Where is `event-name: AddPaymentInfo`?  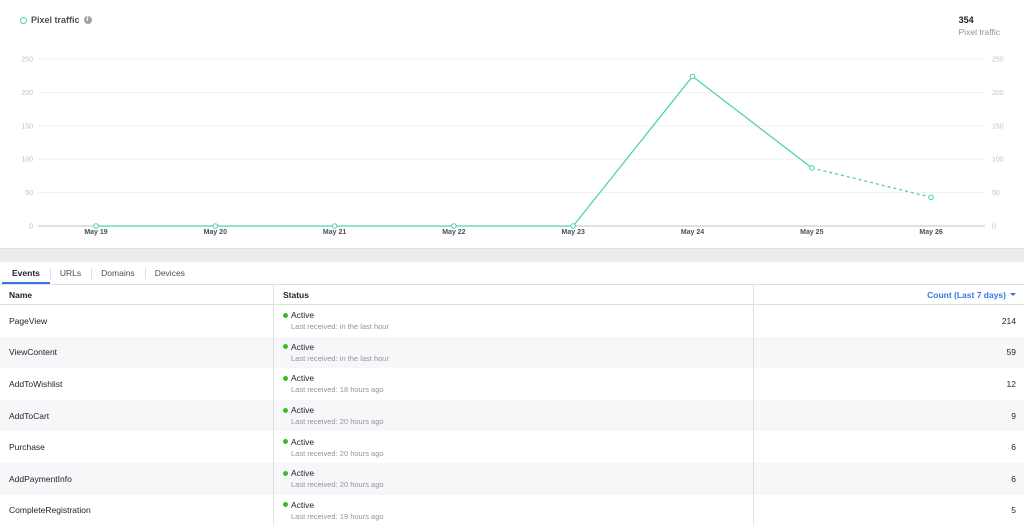
event-name: AddPaymentInfo is located at coordinates (40, 478).